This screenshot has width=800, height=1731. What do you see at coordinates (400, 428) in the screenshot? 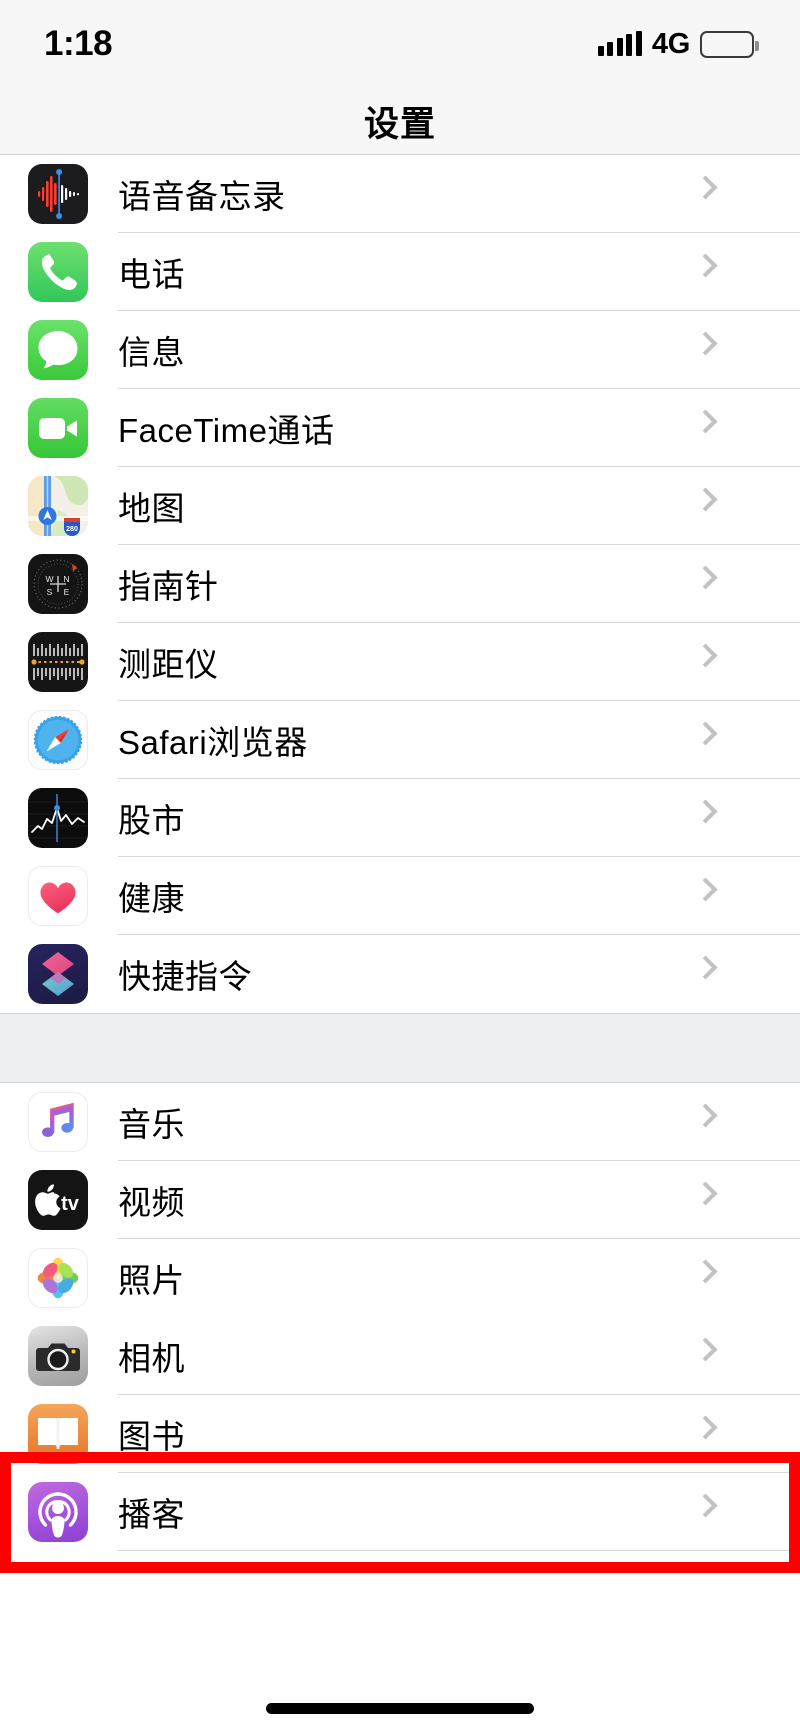
I see `settings-row-facetime: FaceTime通话` at bounding box center [400, 428].